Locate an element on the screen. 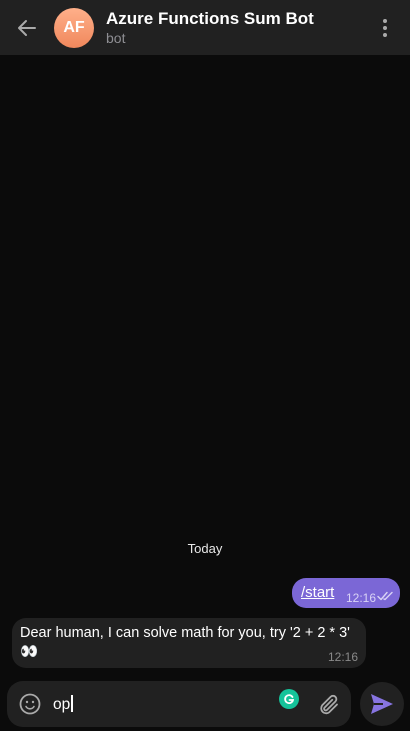  more-options-button is located at coordinates (385, 27).